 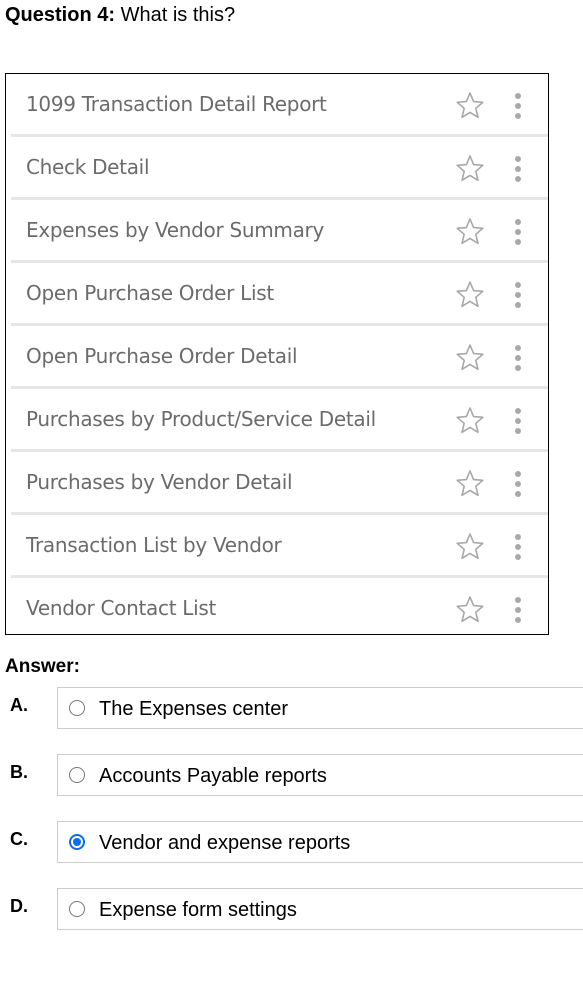 What do you see at coordinates (279, 294) in the screenshot?
I see `report-row: Open Purchase Order List` at bounding box center [279, 294].